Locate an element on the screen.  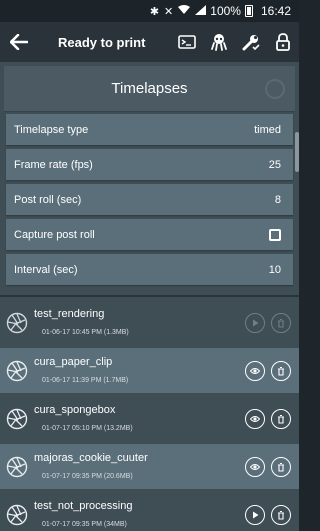
mute-icon: ✕ is located at coordinates (169, 11).